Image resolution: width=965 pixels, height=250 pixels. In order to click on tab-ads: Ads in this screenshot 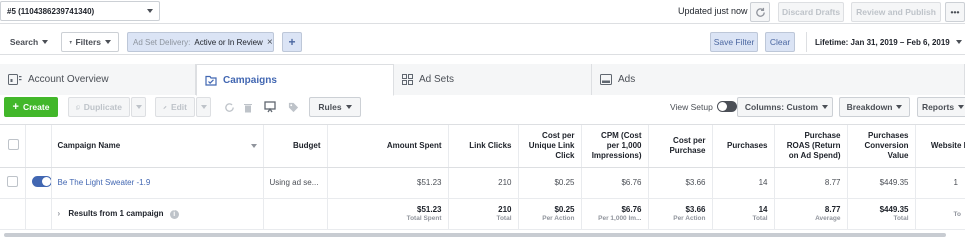, I will do `click(778, 79)`.